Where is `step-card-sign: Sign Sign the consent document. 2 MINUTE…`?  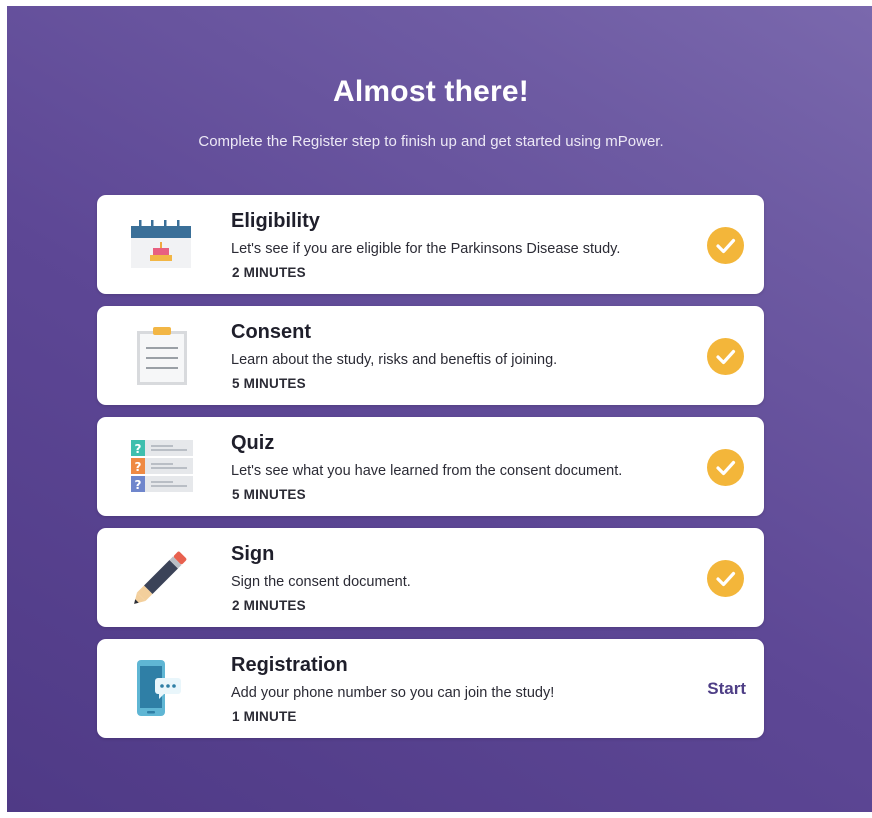
step-card-sign: Sign Sign the consent document. 2 MINUTE… is located at coordinates (430, 577).